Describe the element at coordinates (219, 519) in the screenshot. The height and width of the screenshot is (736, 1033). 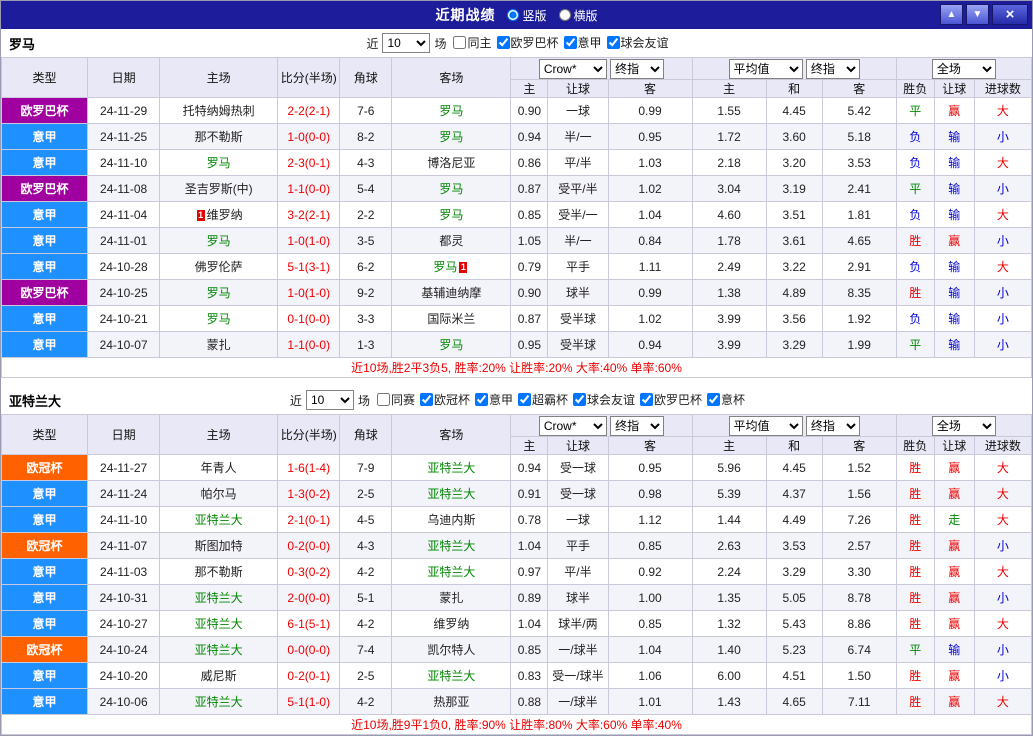
I see `home-team: 亚特兰大` at that location.